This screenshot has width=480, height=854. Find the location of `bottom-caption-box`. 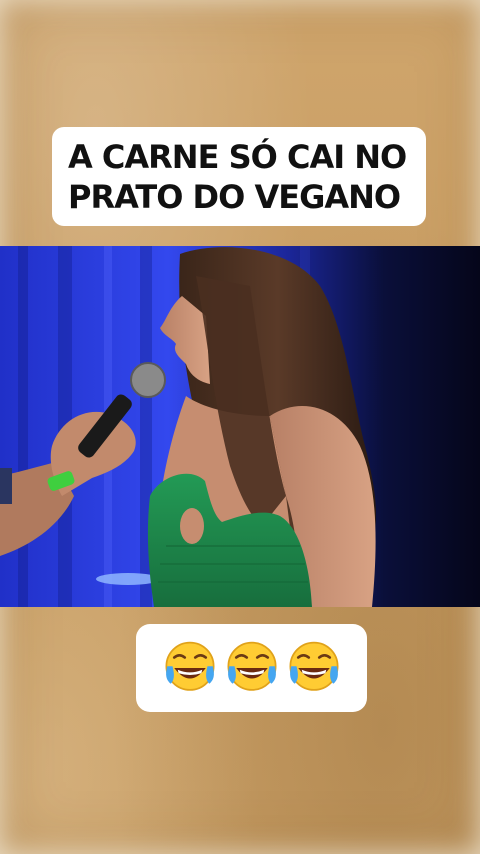

bottom-caption-box is located at coordinates (251, 668).